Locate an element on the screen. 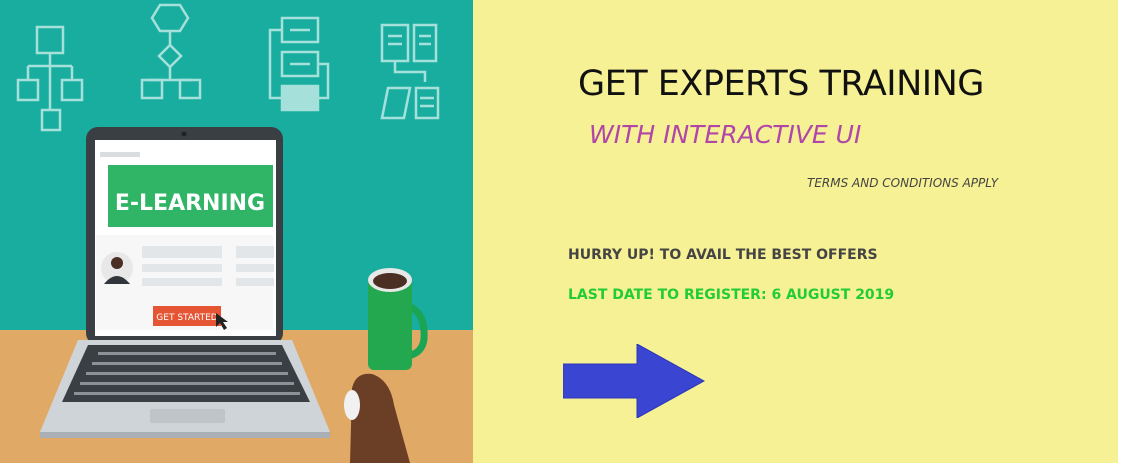 The height and width of the screenshot is (465, 1125). registration-deadline: LAST DATE TO REGISTER: 6 AUGUST 2019 is located at coordinates (731, 295).